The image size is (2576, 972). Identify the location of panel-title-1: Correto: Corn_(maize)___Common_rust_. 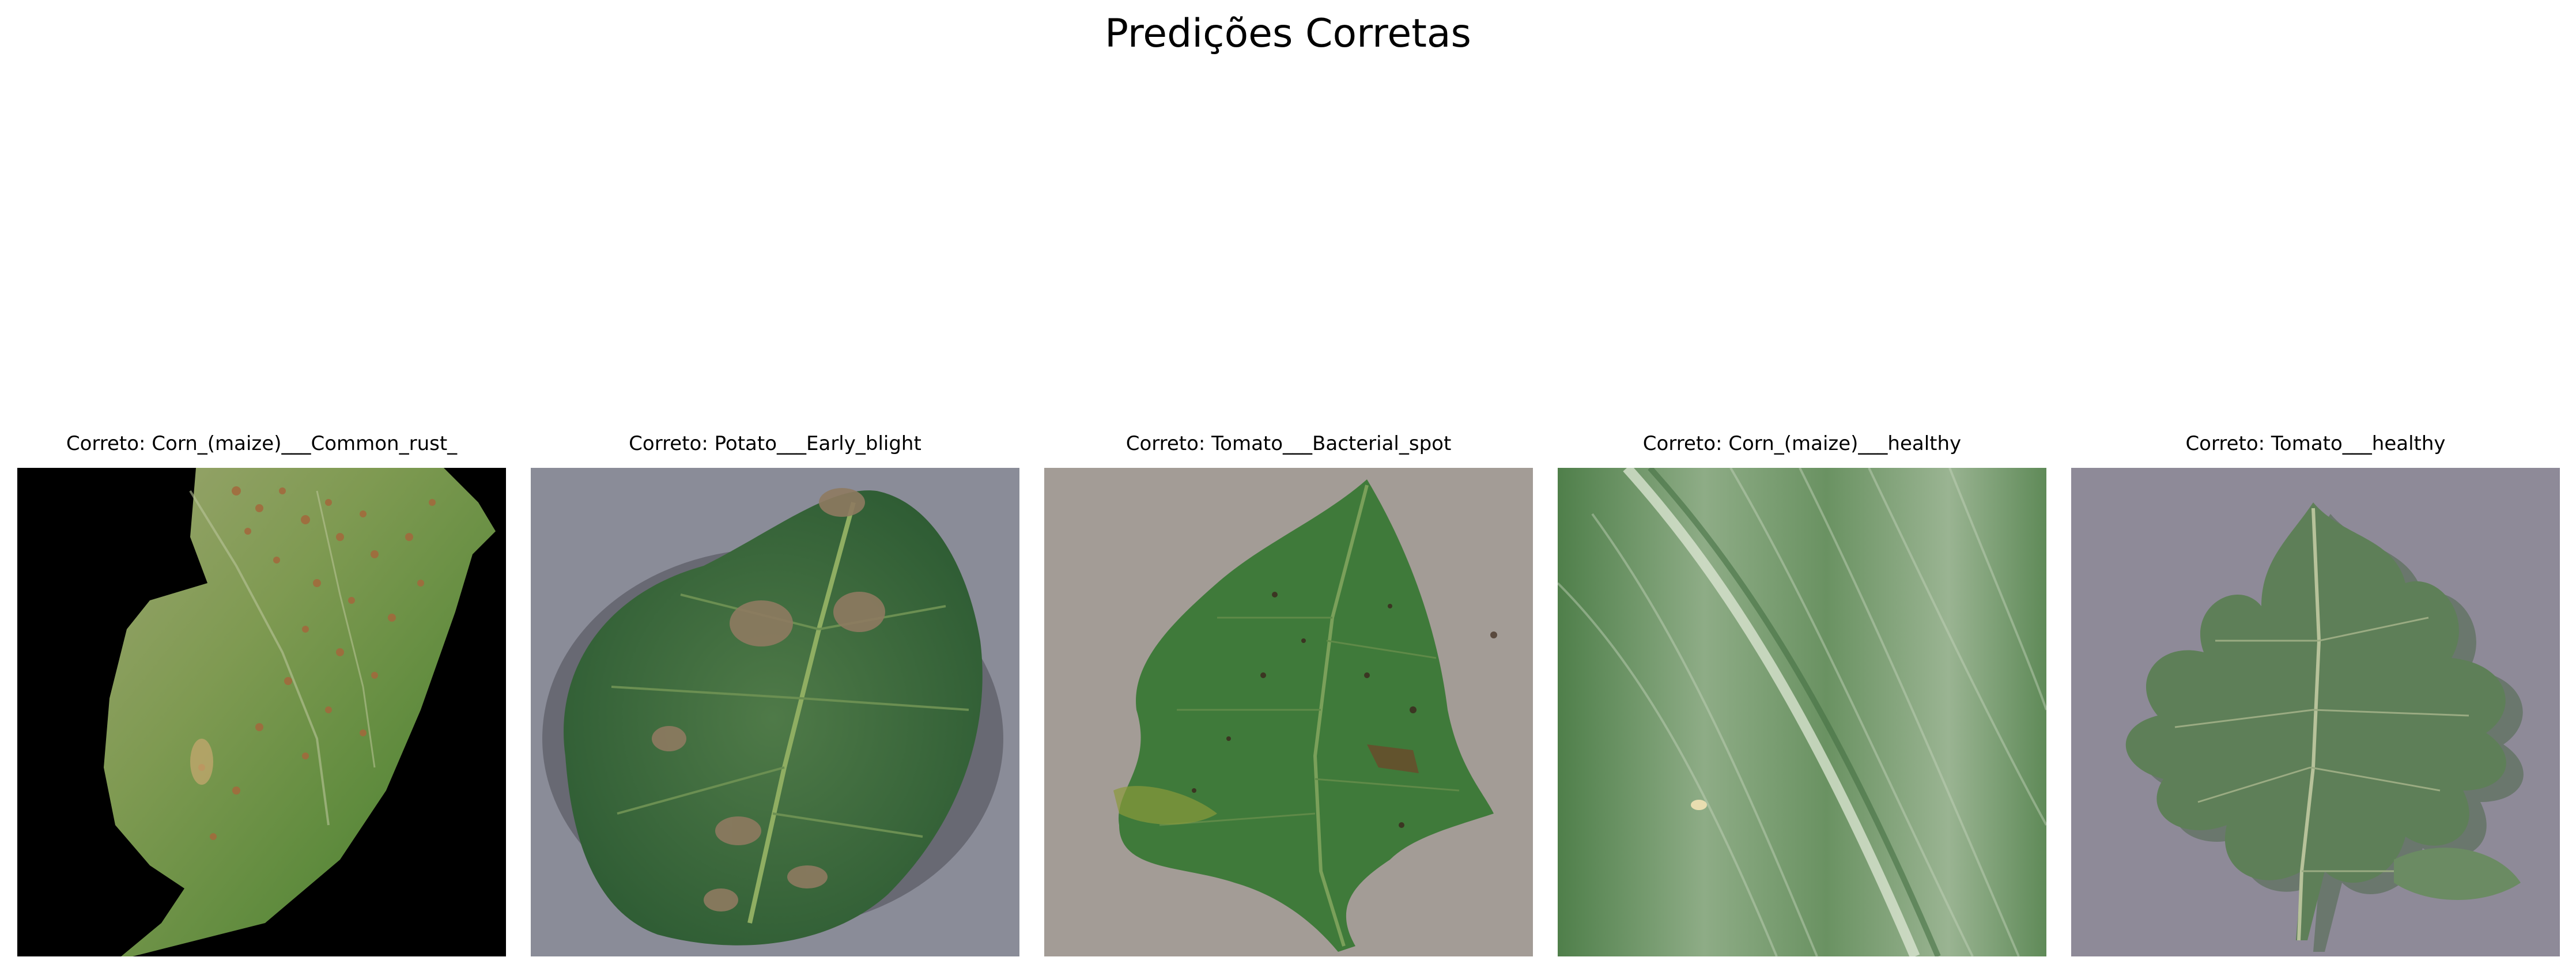
(262, 443).